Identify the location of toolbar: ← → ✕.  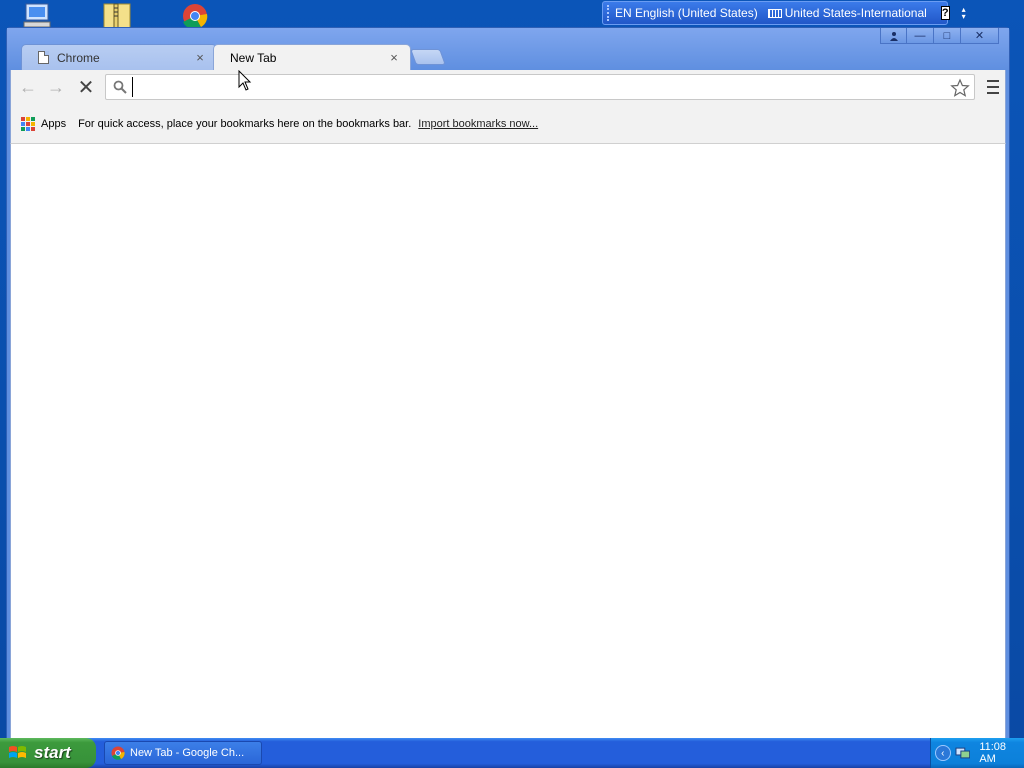
(508, 87).